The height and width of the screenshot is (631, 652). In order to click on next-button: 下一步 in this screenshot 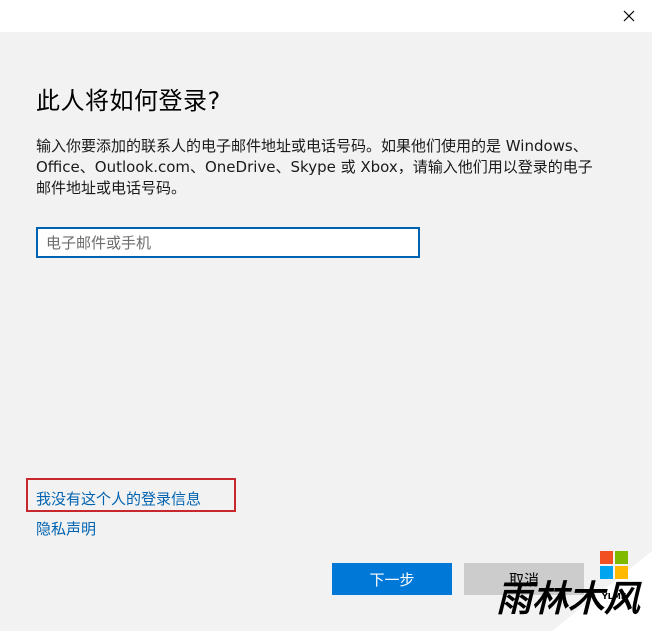, I will do `click(392, 579)`.